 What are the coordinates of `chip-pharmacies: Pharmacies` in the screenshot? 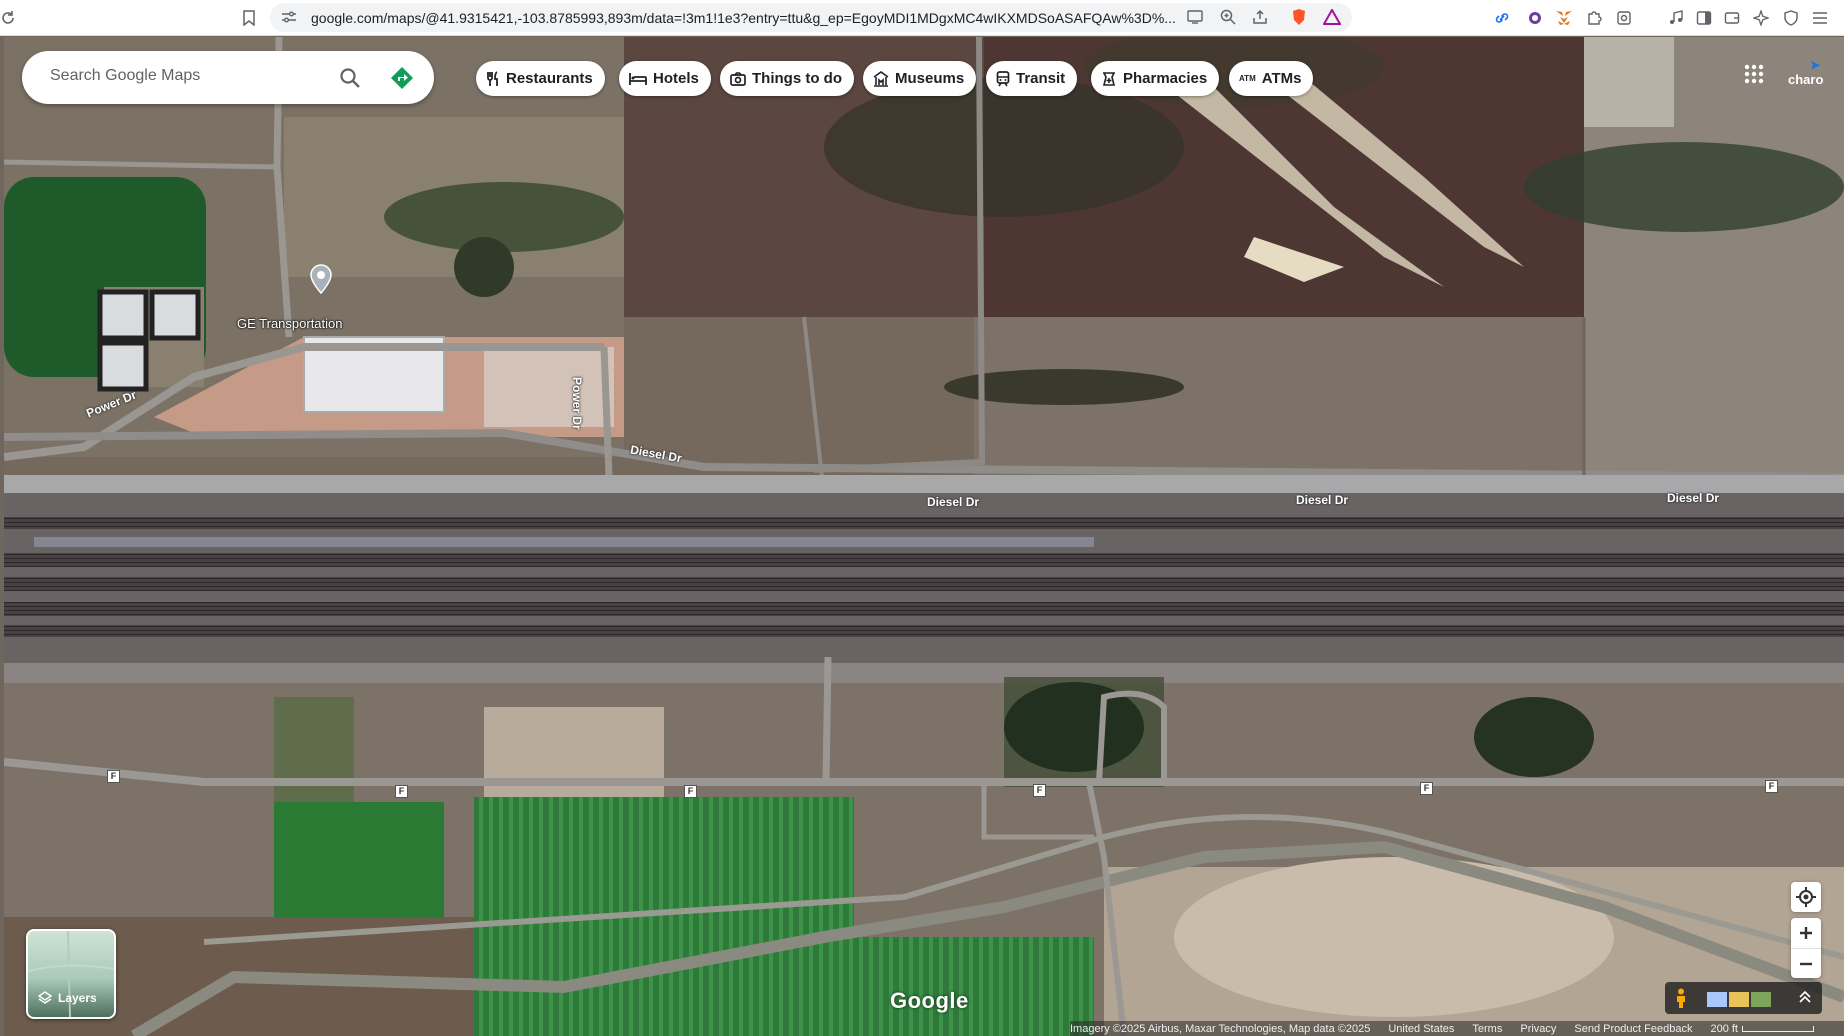 It's located at (1155, 78).